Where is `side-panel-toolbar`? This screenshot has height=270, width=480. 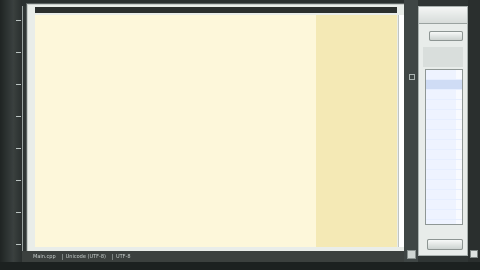
side-panel-toolbar is located at coordinates (443, 57).